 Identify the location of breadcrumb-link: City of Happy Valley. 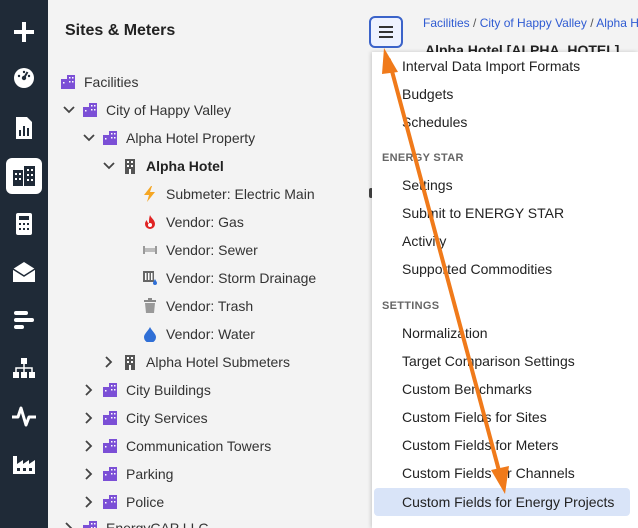
(533, 23).